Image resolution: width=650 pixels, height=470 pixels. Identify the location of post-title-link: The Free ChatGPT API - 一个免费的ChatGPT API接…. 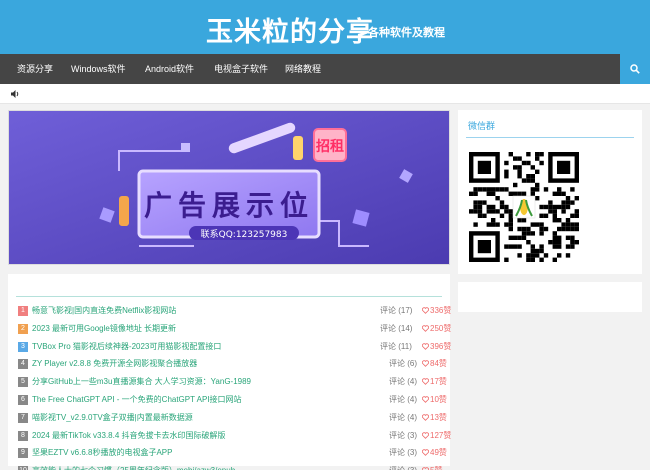
(137, 400).